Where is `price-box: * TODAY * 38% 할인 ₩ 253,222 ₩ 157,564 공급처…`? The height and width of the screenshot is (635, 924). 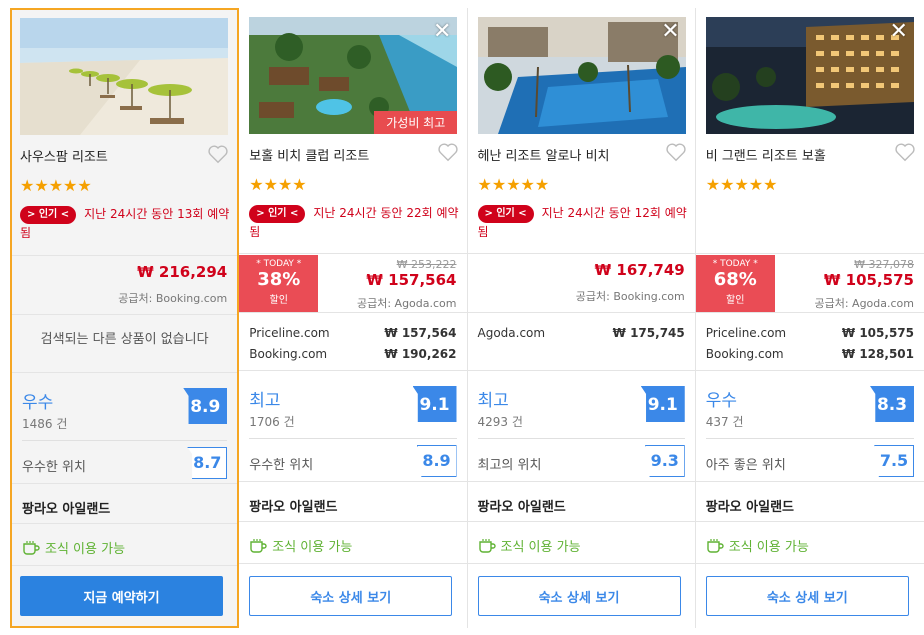 price-box: * TODAY * 38% 할인 ₩ 253,222 ₩ 157,564 공급처… is located at coordinates (352, 284).